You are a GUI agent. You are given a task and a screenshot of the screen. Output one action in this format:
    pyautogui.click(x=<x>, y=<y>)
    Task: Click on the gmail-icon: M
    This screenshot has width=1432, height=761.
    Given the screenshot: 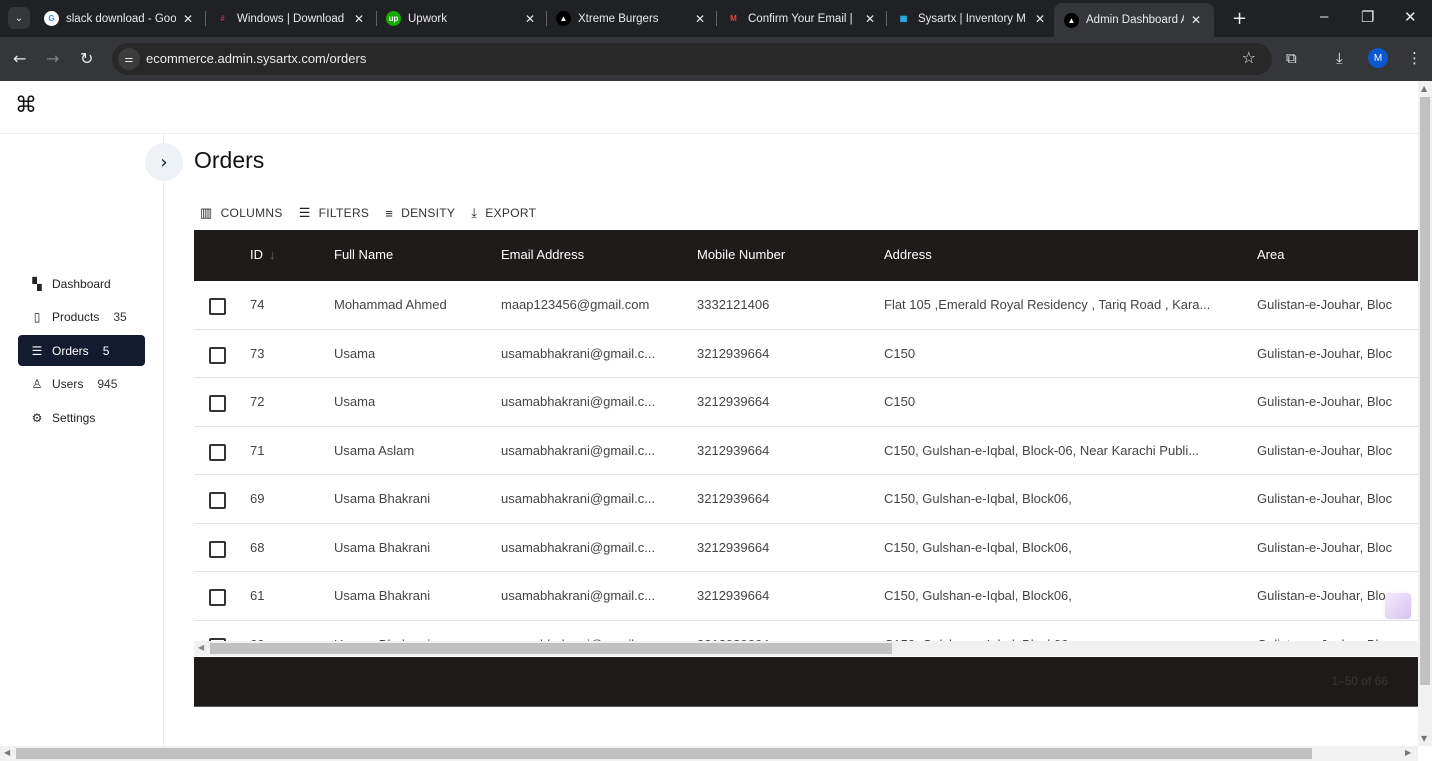 What is the action you would take?
    pyautogui.click(x=733, y=18)
    